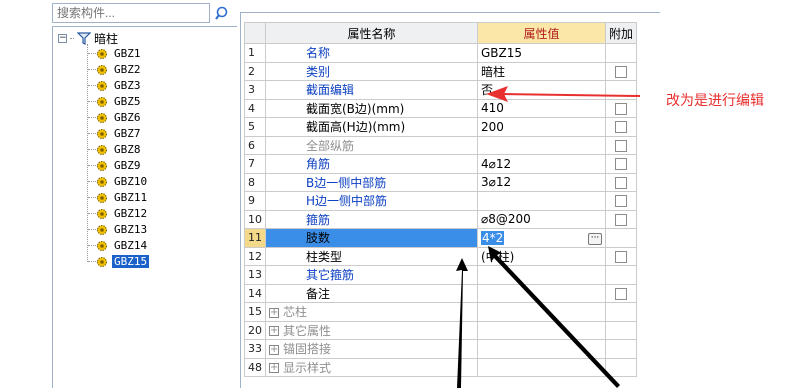 Image resolution: width=791 pixels, height=388 pixels. What do you see at coordinates (554, 317) in the screenshot?
I see `black-arrow-right` at bounding box center [554, 317].